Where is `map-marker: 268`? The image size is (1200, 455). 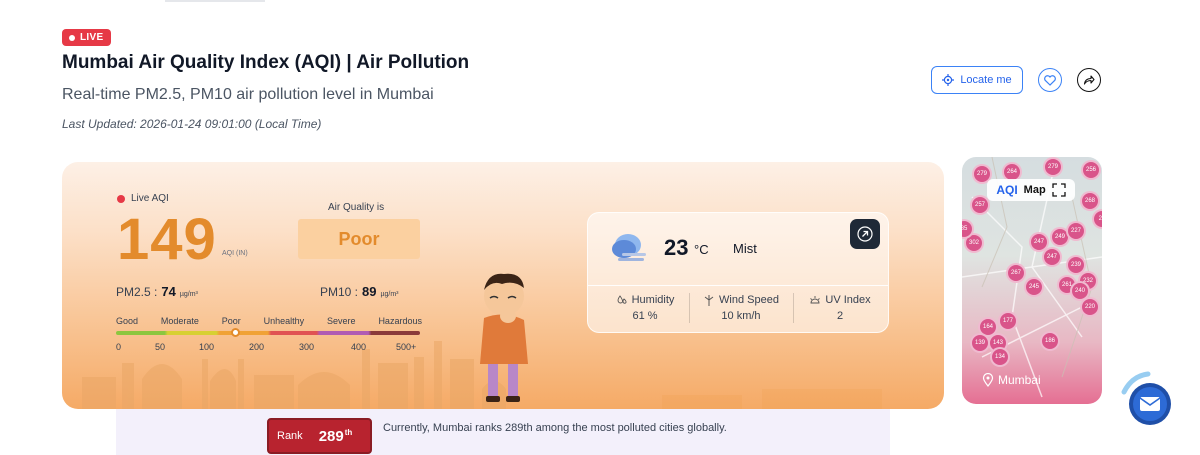 map-marker: 268 is located at coordinates (1090, 201).